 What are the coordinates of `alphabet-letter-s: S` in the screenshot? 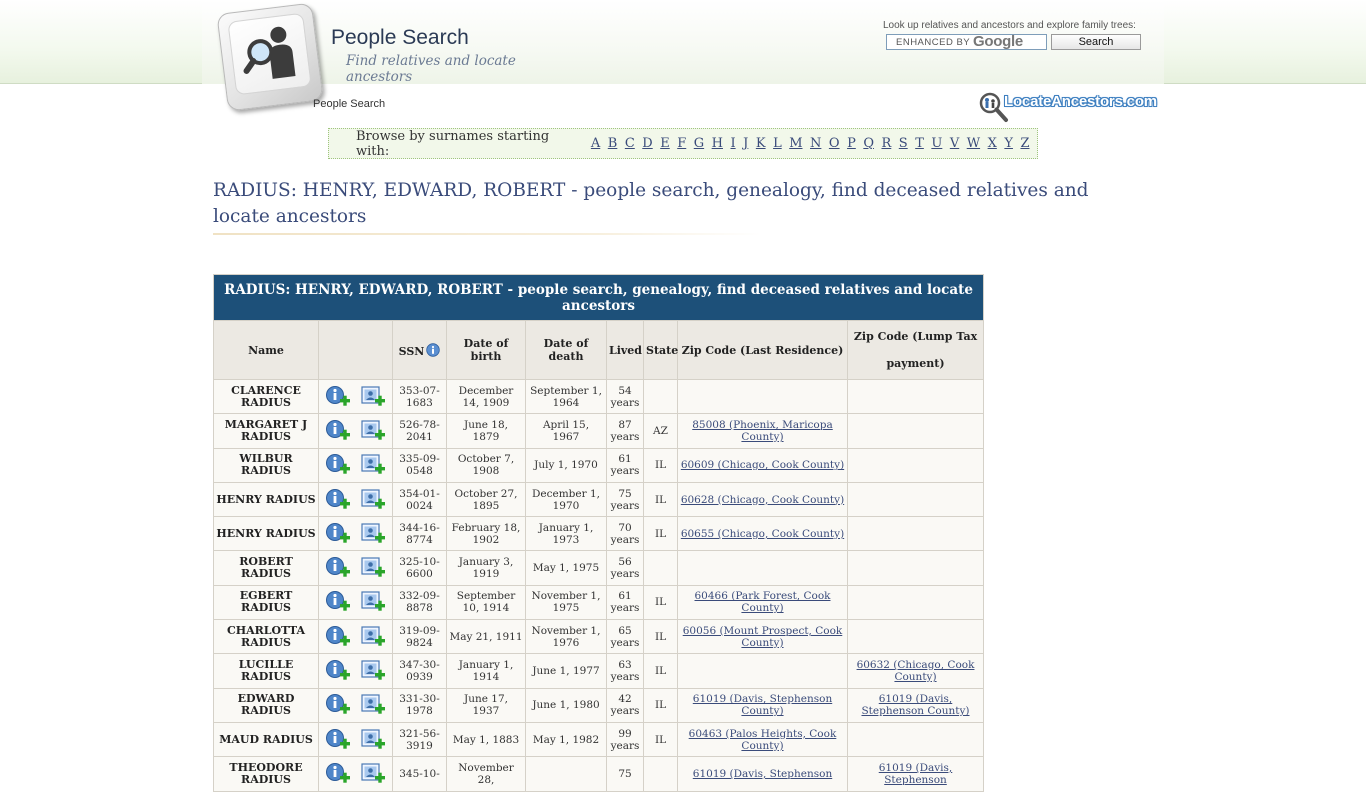 It's located at (903, 143).